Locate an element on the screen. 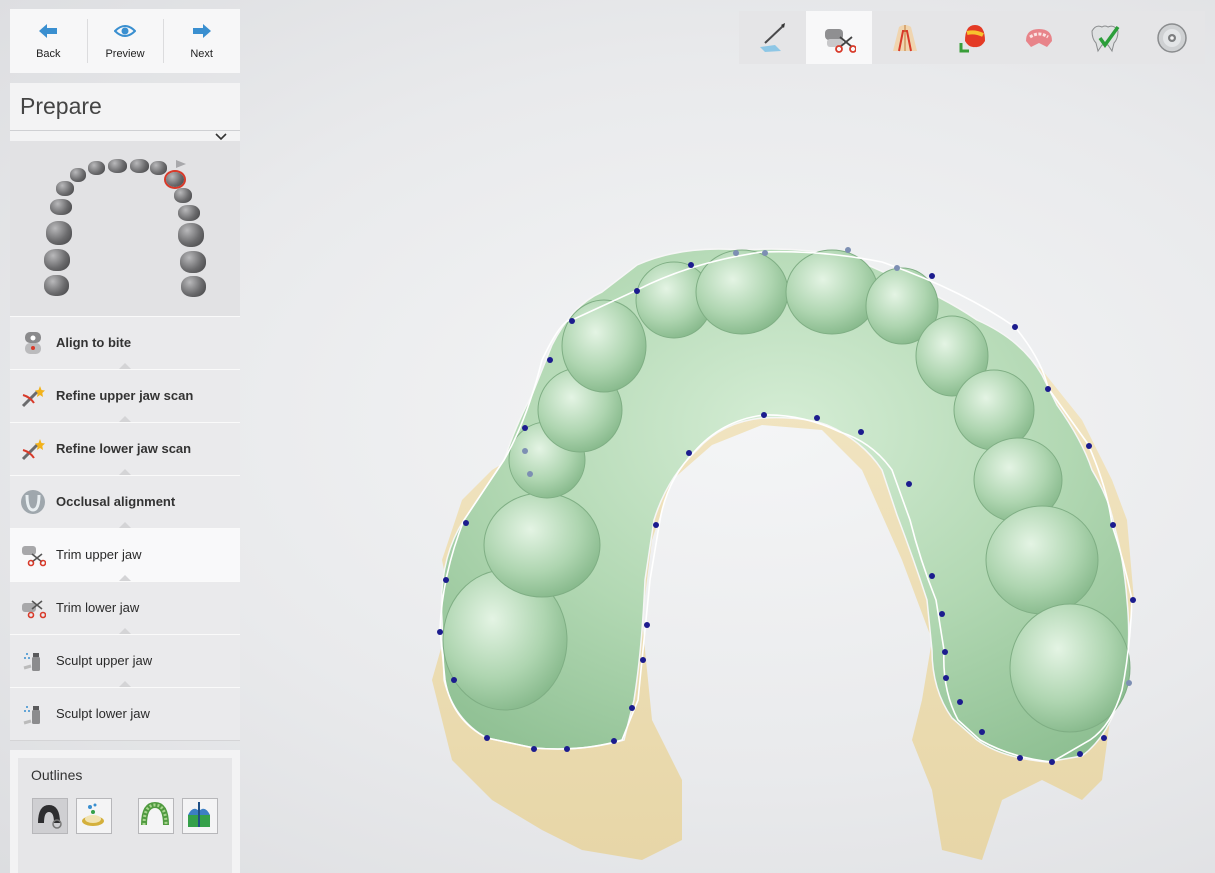 The height and width of the screenshot is (873, 1215). step-align-to-bite: Align to bite is located at coordinates (125, 343).